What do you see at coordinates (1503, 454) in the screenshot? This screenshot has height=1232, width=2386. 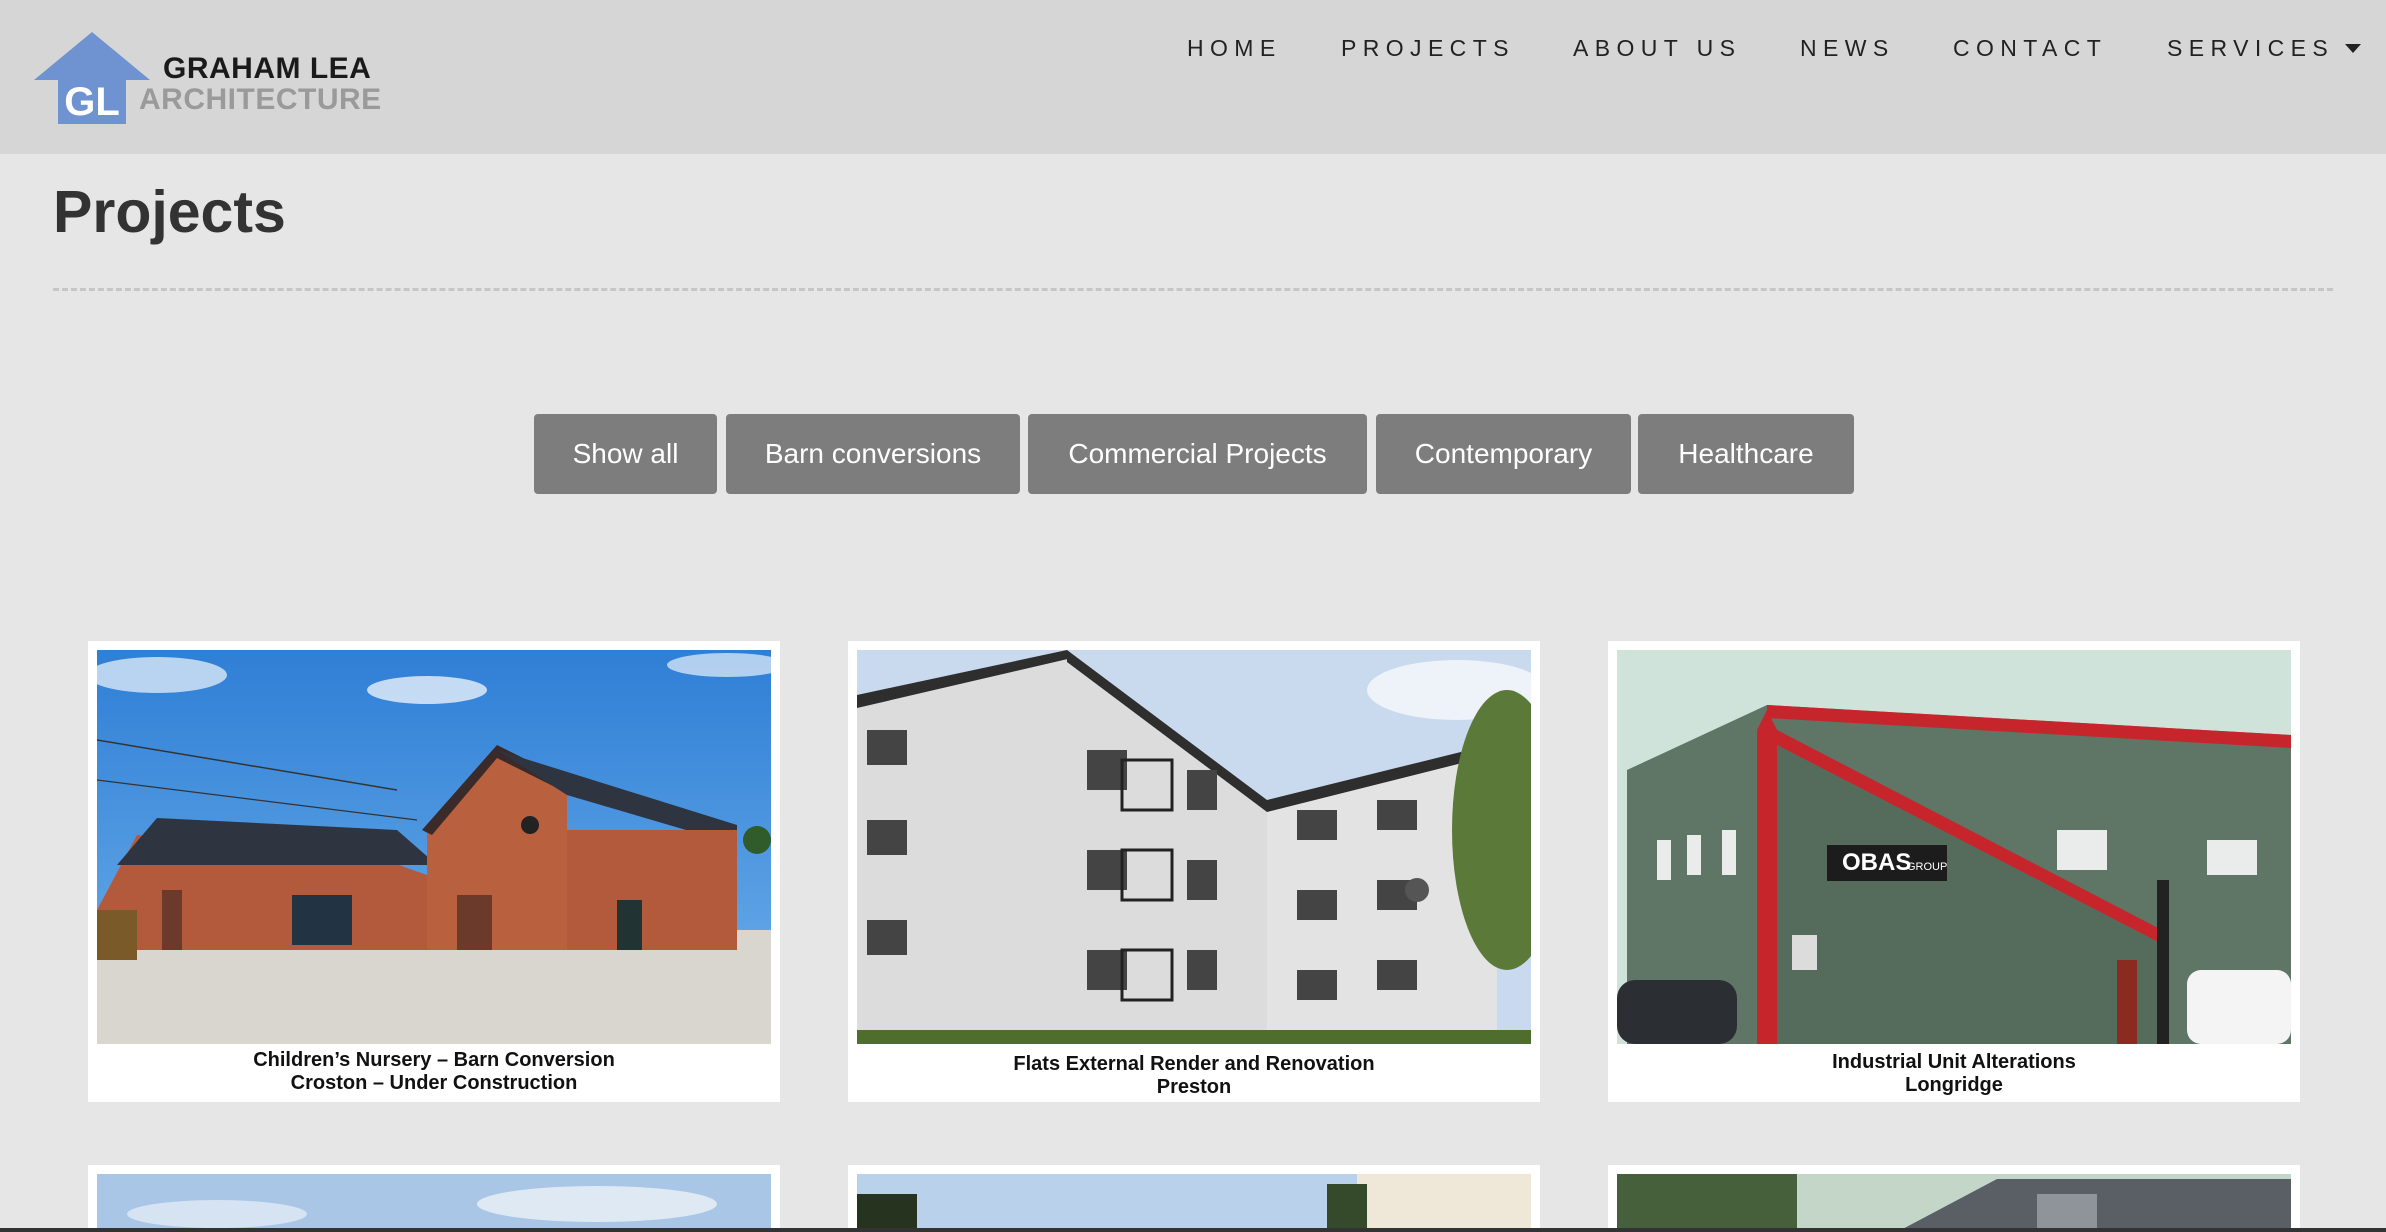 I see `filter-contemporary-button: Contemporary` at bounding box center [1503, 454].